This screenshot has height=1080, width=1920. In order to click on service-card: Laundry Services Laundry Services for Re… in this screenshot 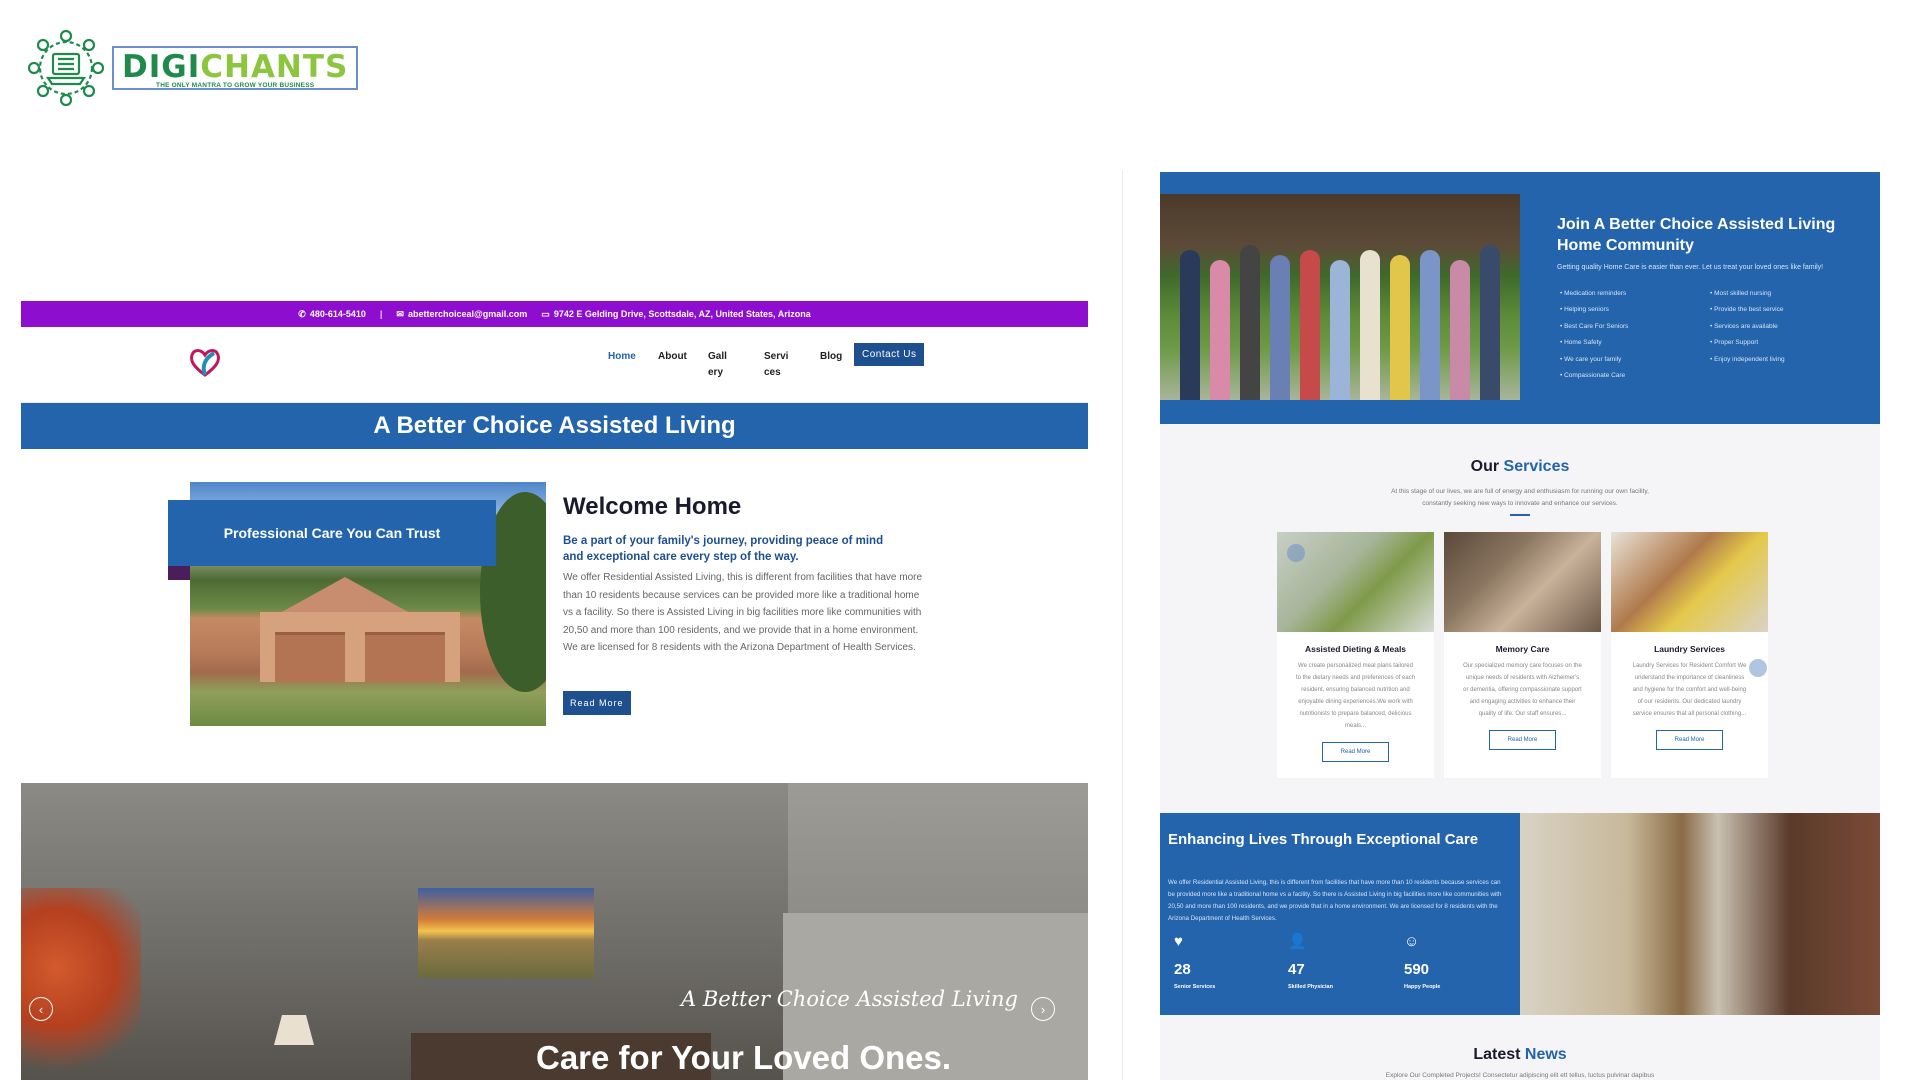, I will do `click(1689, 655)`.